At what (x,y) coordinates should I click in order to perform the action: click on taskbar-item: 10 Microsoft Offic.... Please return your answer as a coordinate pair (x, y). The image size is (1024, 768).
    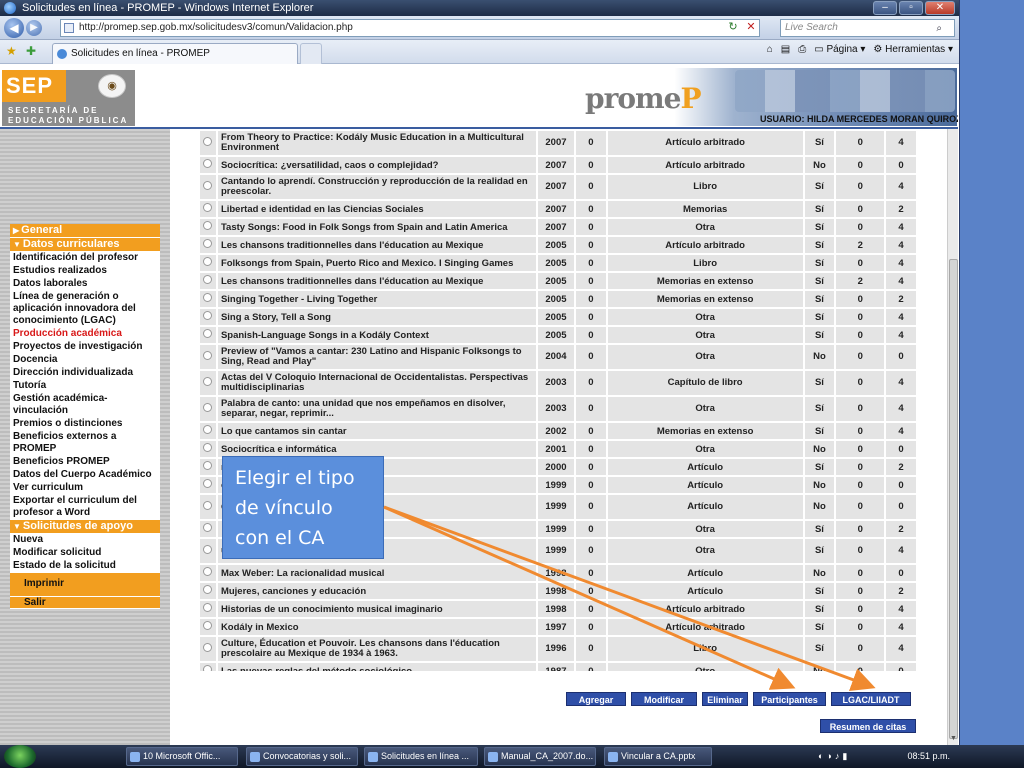
    Looking at the image, I should click on (182, 756).